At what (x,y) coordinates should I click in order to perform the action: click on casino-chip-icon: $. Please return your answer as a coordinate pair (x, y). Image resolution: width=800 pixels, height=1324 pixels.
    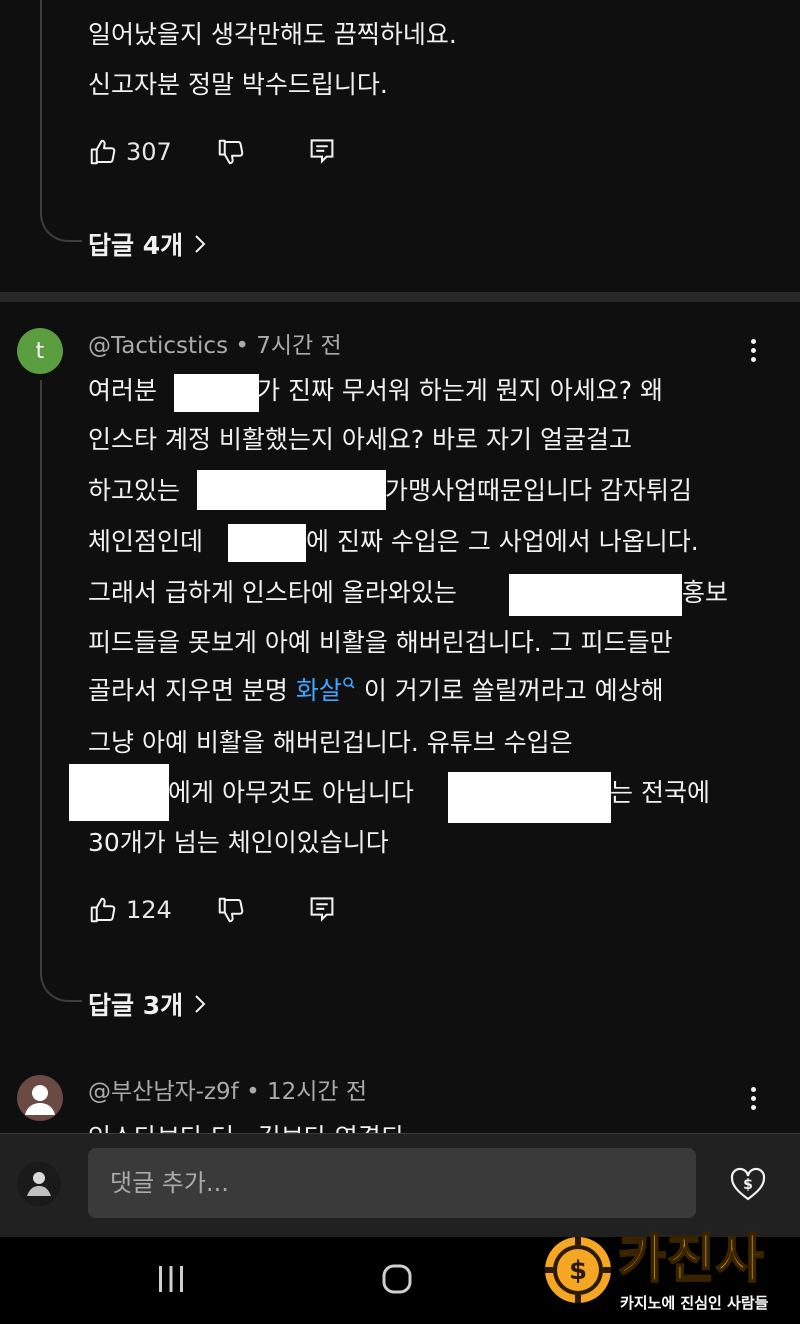
    Looking at the image, I should click on (578, 1270).